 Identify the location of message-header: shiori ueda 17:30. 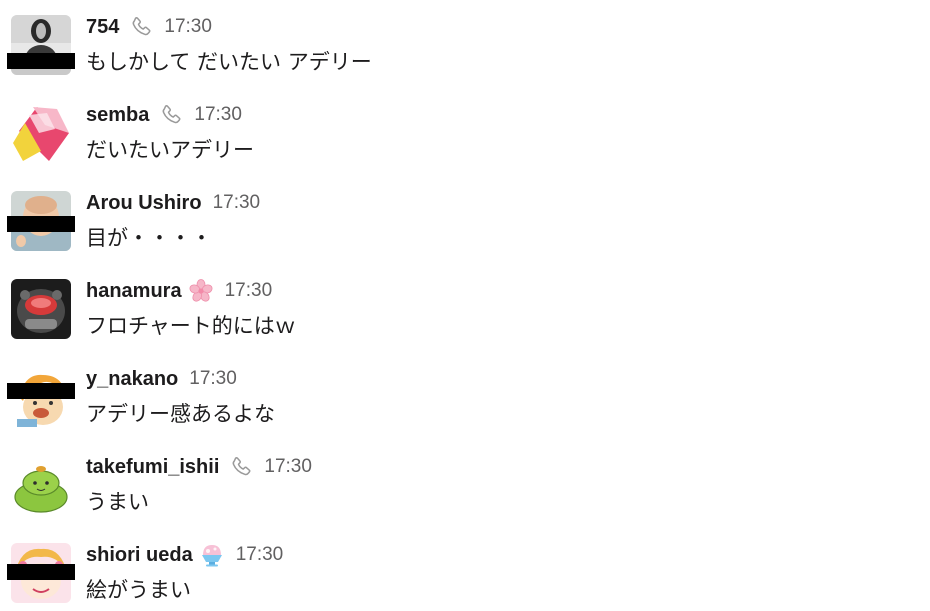
(184, 555).